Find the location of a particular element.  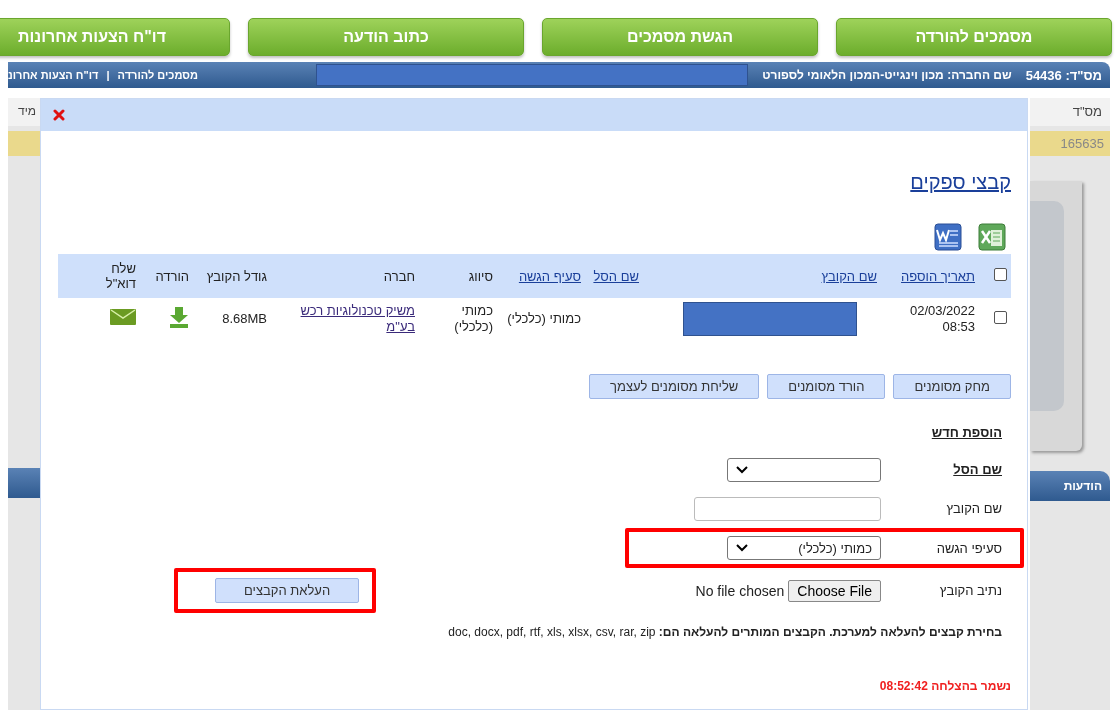

column-header: שלח דוא"ל is located at coordinates (120, 276).